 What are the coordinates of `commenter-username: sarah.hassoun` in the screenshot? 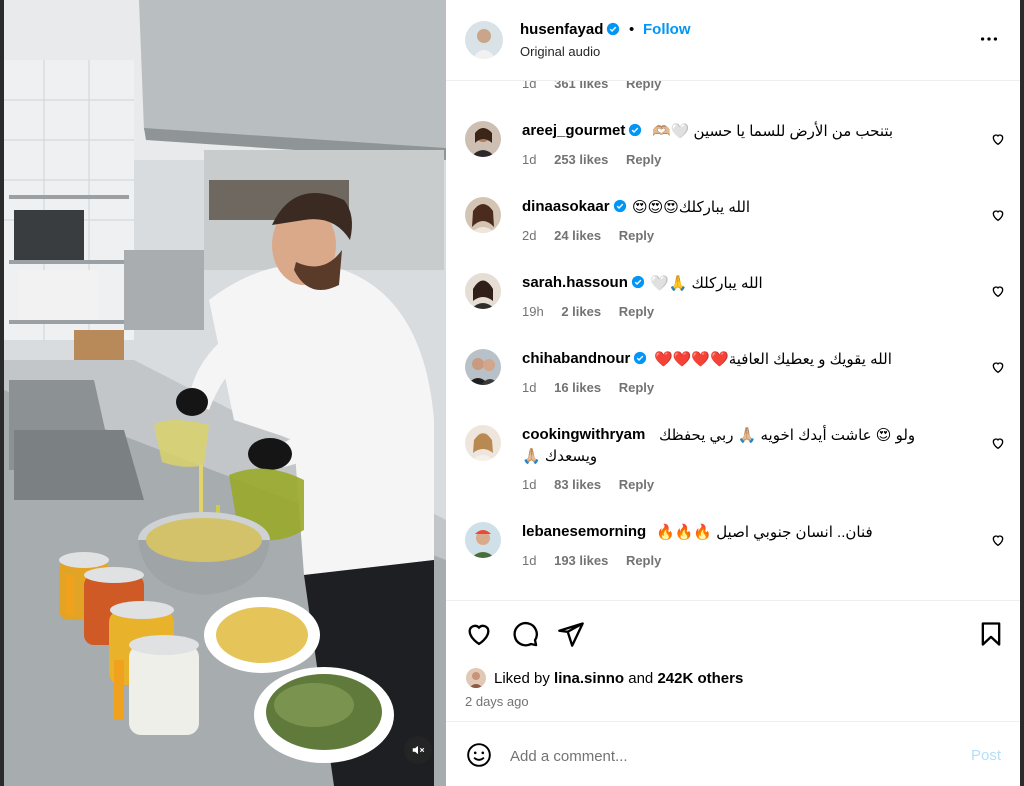 It's located at (583, 282).